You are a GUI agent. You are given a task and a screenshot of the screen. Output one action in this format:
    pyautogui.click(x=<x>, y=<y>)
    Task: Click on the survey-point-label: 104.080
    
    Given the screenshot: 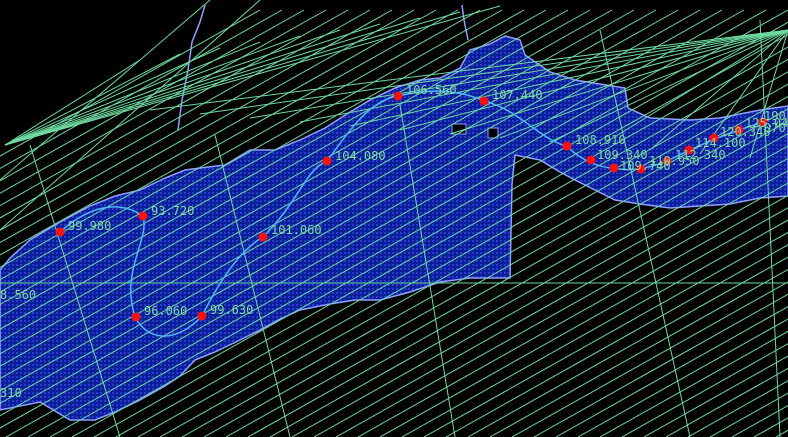 What is the action you would take?
    pyautogui.click(x=360, y=156)
    